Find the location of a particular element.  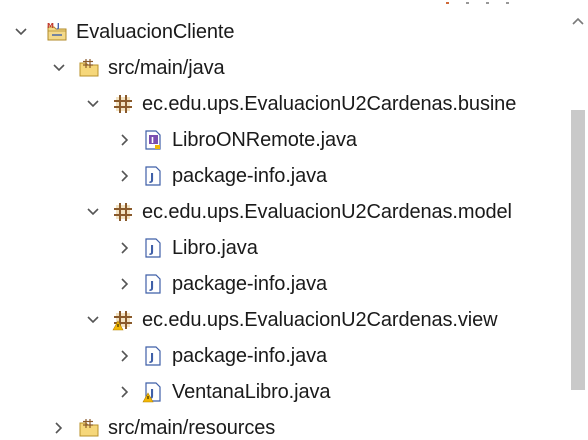

maven-project-icon: M J is located at coordinates (57, 31).